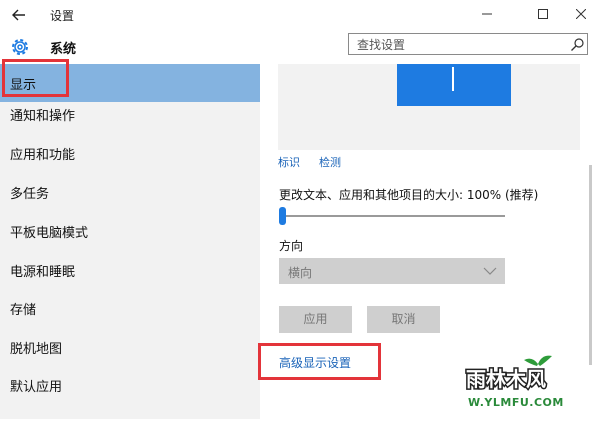 Image resolution: width=600 pixels, height=423 pixels. I want to click on highlight-box-advanced, so click(319, 361).